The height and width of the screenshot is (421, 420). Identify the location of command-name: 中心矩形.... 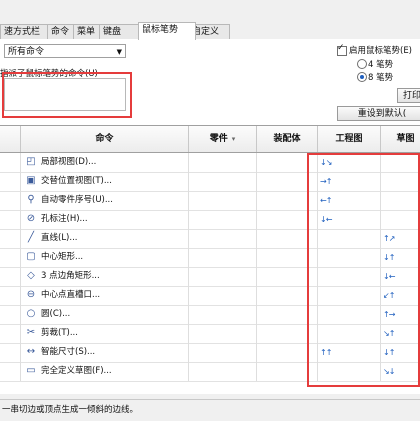
(62, 257).